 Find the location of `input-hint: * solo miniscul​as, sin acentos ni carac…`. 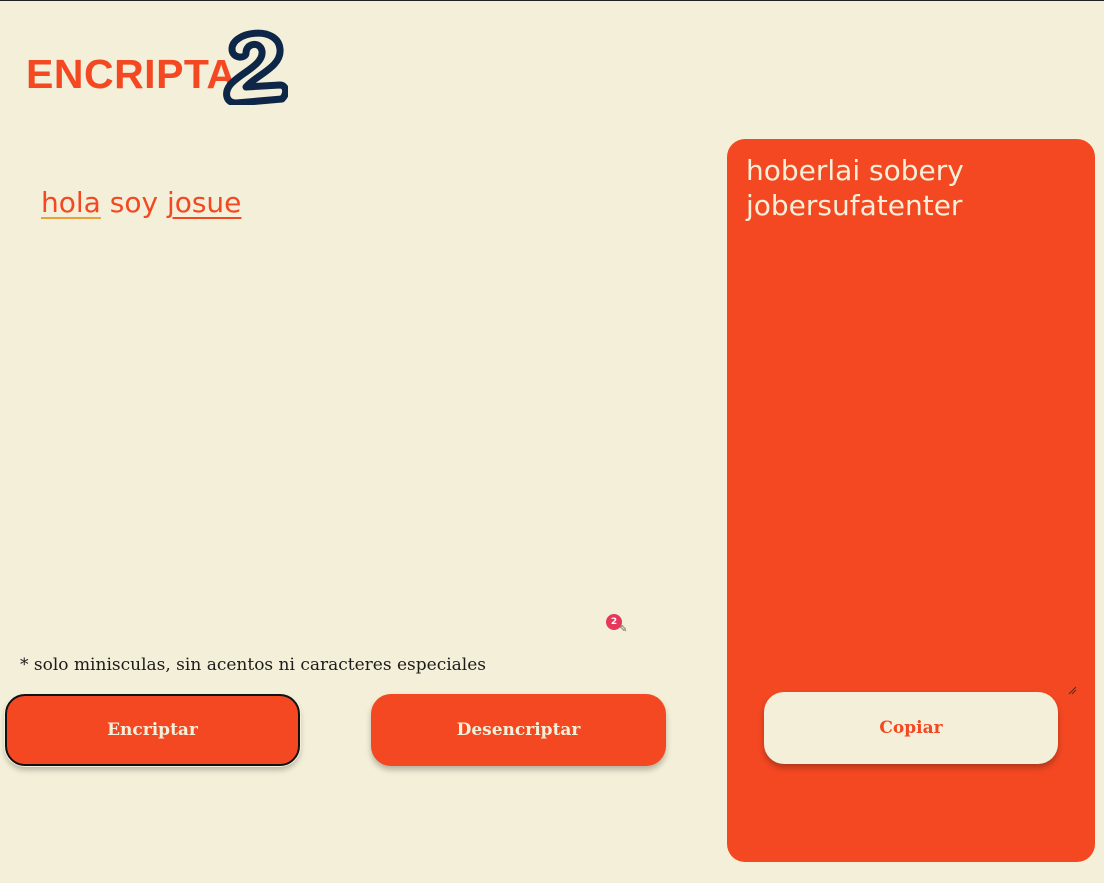

input-hint: * solo miniscul​as, sin acentos ni carac… is located at coordinates (253, 665).